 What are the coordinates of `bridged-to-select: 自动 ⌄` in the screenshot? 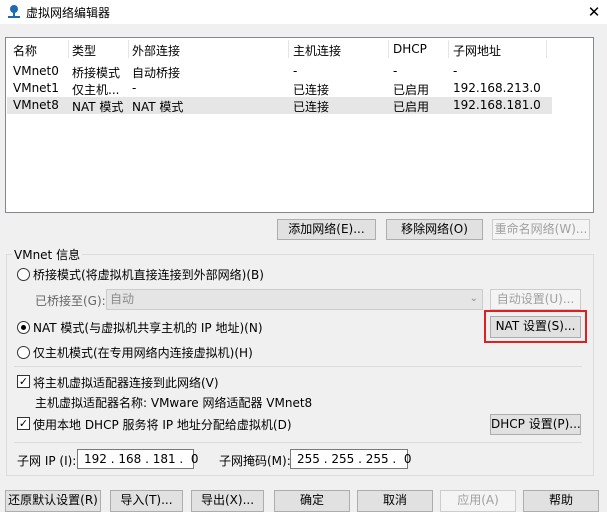 It's located at (294, 299).